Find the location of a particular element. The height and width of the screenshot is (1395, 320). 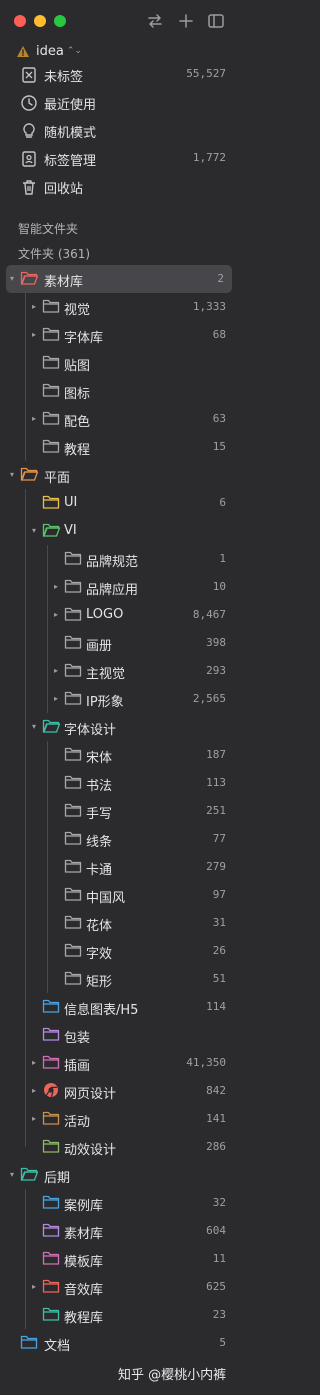

swap-icon is located at coordinates (155, 21).